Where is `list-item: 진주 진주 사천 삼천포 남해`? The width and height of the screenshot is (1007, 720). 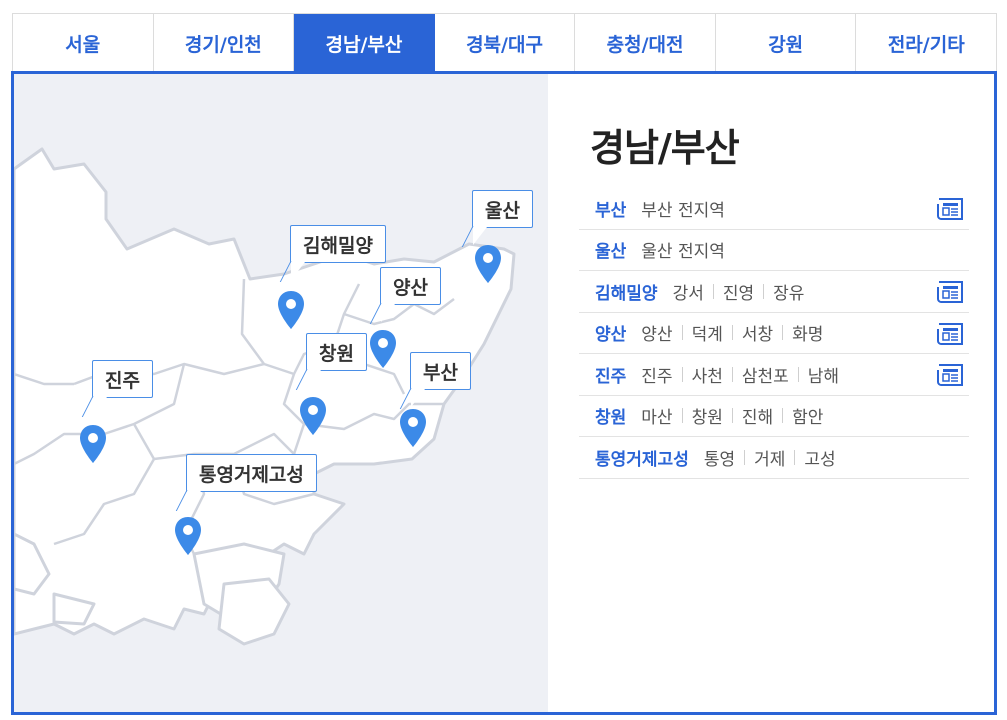
list-item: 진주 진주 사천 삼천포 남해 is located at coordinates (774, 375).